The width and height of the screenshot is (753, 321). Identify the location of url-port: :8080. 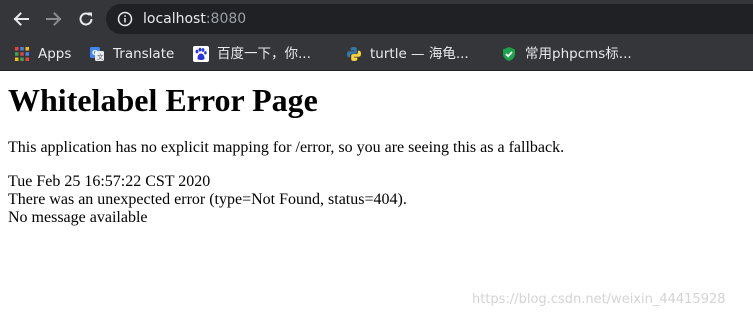
(226, 19).